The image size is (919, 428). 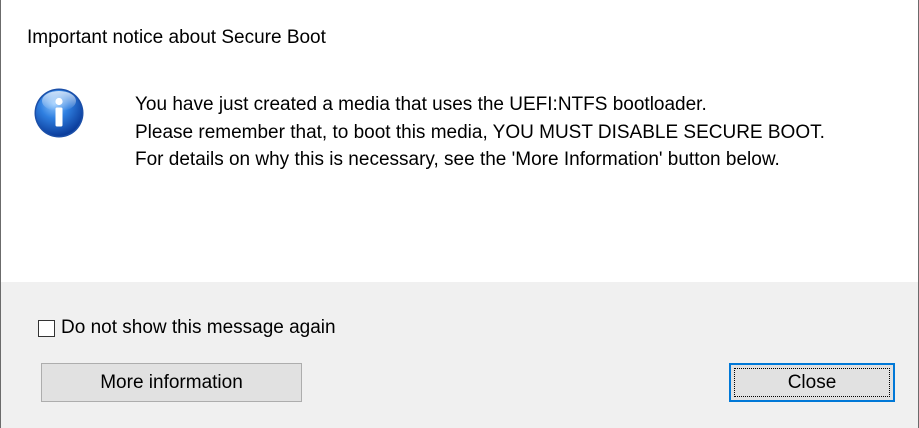 I want to click on checkbox-box, so click(x=46, y=328).